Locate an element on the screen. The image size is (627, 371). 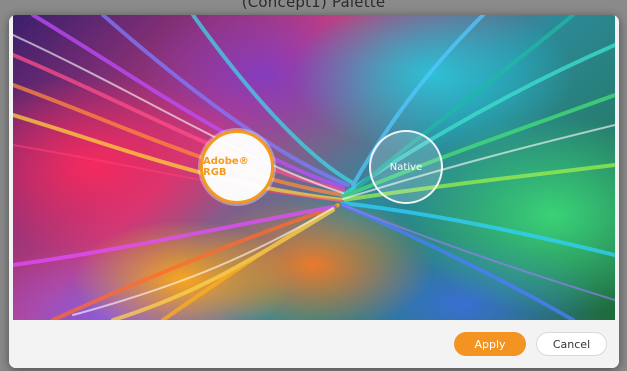
adobe-rgb-mode-label: Adobe® RGB is located at coordinates (226, 167).